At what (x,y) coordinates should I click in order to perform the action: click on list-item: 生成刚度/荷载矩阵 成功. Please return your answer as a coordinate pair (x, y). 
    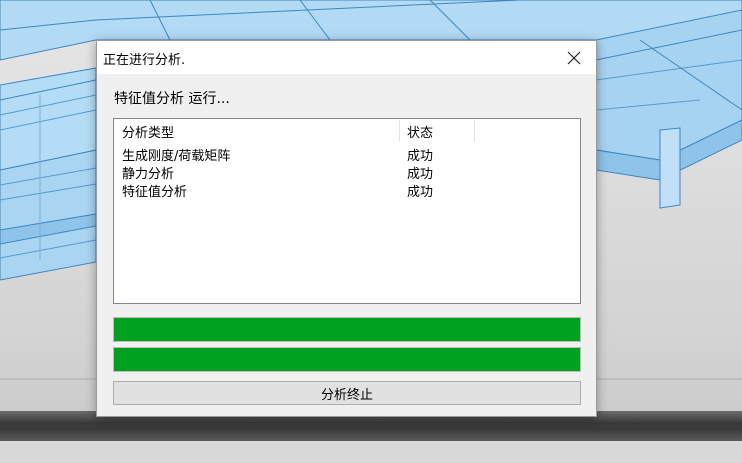
    Looking at the image, I should click on (347, 154).